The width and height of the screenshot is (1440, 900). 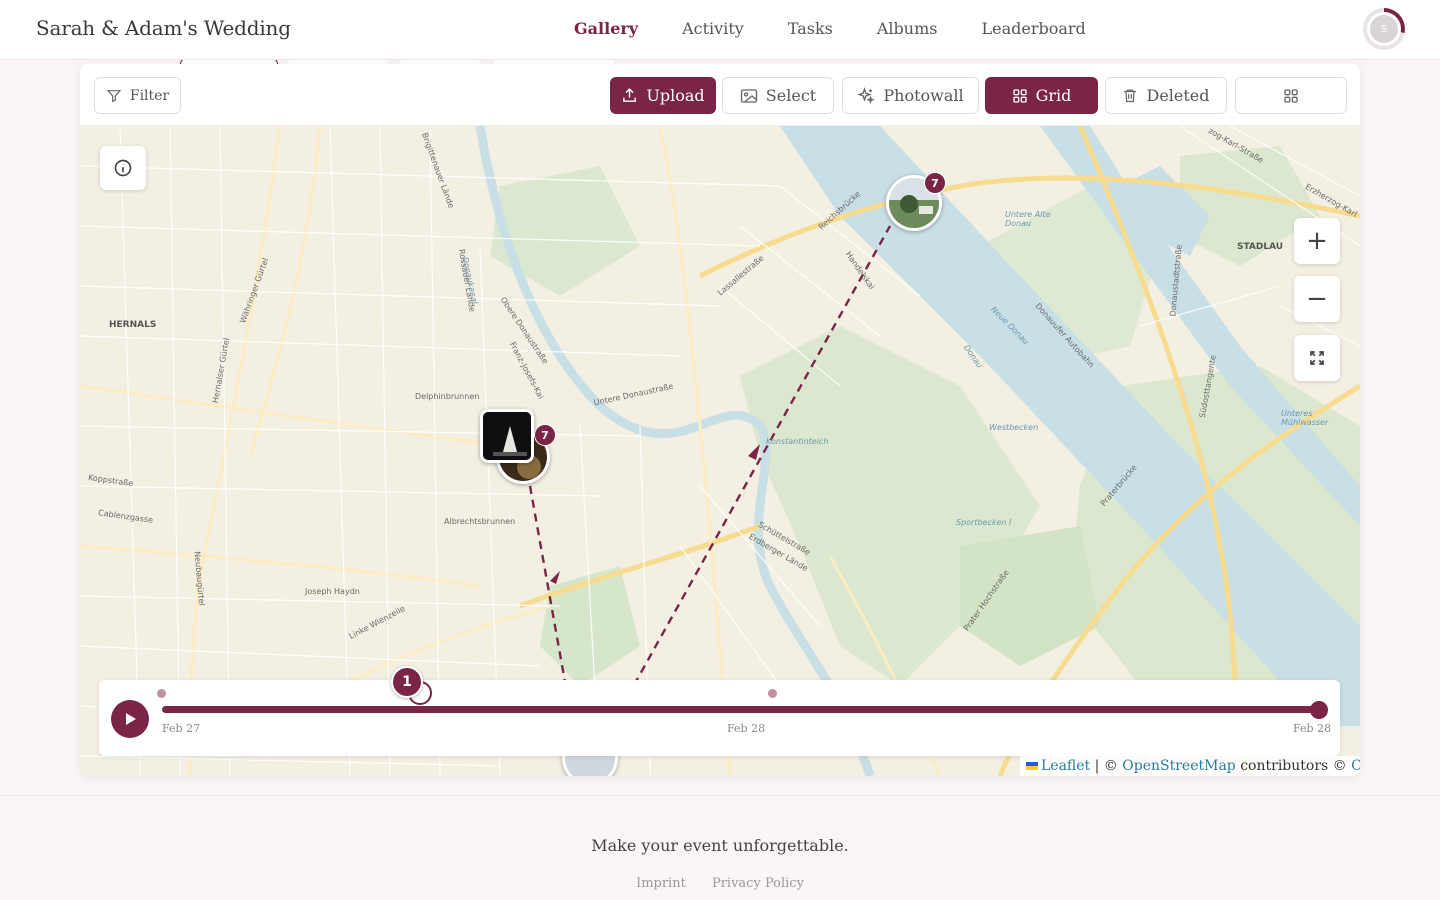 I want to click on filter-label: Filter, so click(x=149, y=95).